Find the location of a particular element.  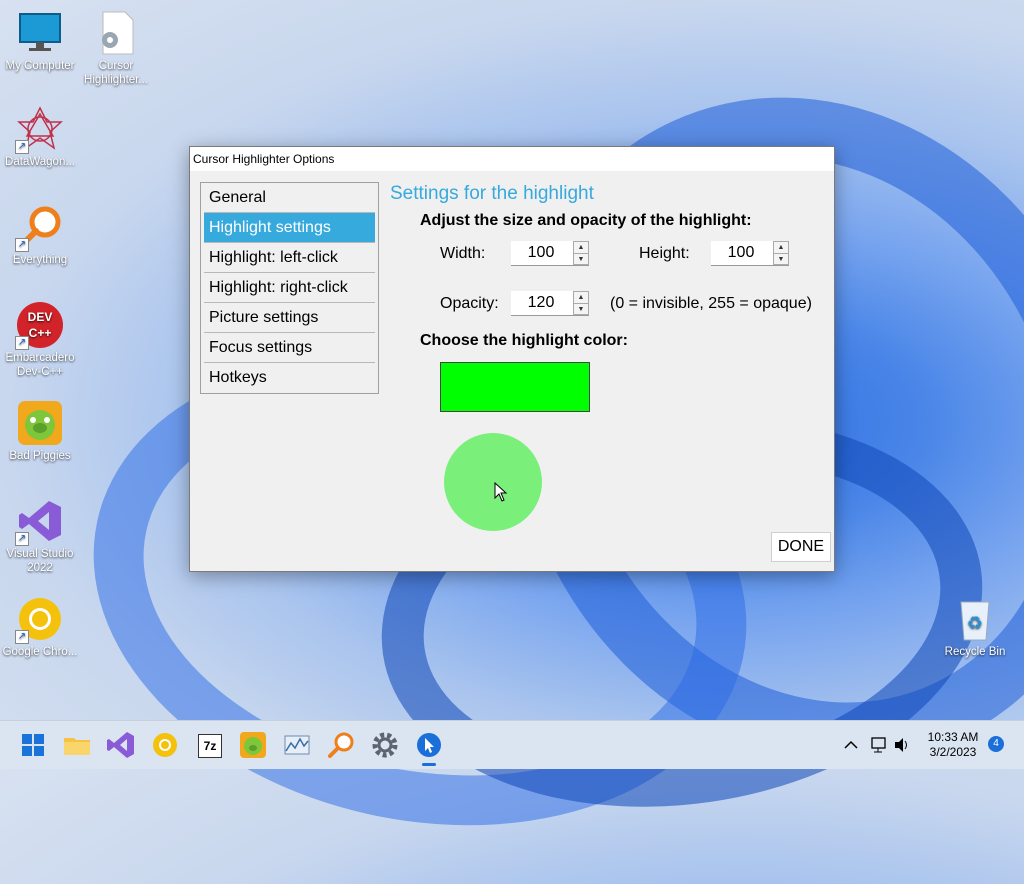

dialog-title: Cursor Highlighter Options is located at coordinates (512, 159).